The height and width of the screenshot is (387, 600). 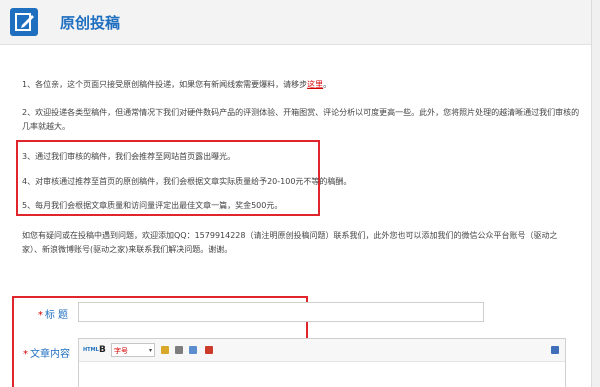 What do you see at coordinates (179, 350) in the screenshot?
I see `link-icon` at bounding box center [179, 350].